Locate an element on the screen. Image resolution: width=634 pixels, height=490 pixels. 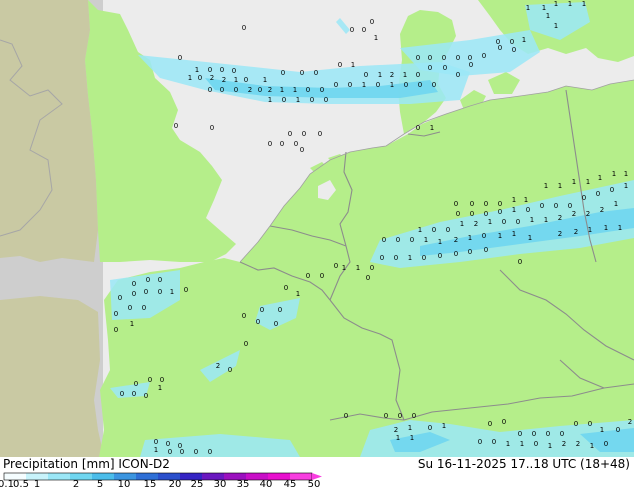
colorbar-label: 0.5 is located at coordinates (21, 484).